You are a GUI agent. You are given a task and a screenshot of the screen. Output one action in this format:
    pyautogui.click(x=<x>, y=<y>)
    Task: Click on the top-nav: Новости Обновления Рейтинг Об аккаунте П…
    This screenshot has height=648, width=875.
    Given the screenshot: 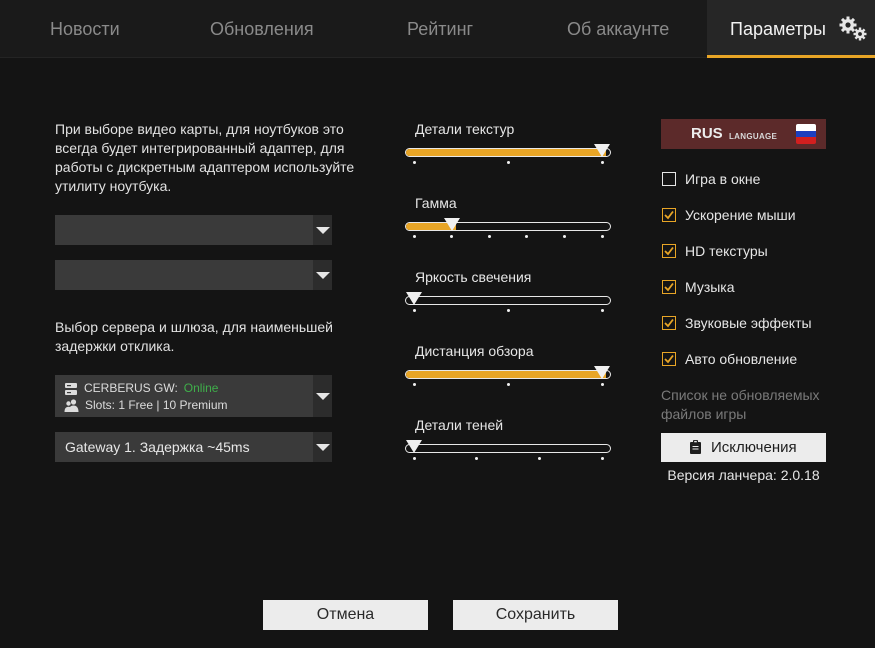 What is the action you would take?
    pyautogui.click(x=437, y=29)
    